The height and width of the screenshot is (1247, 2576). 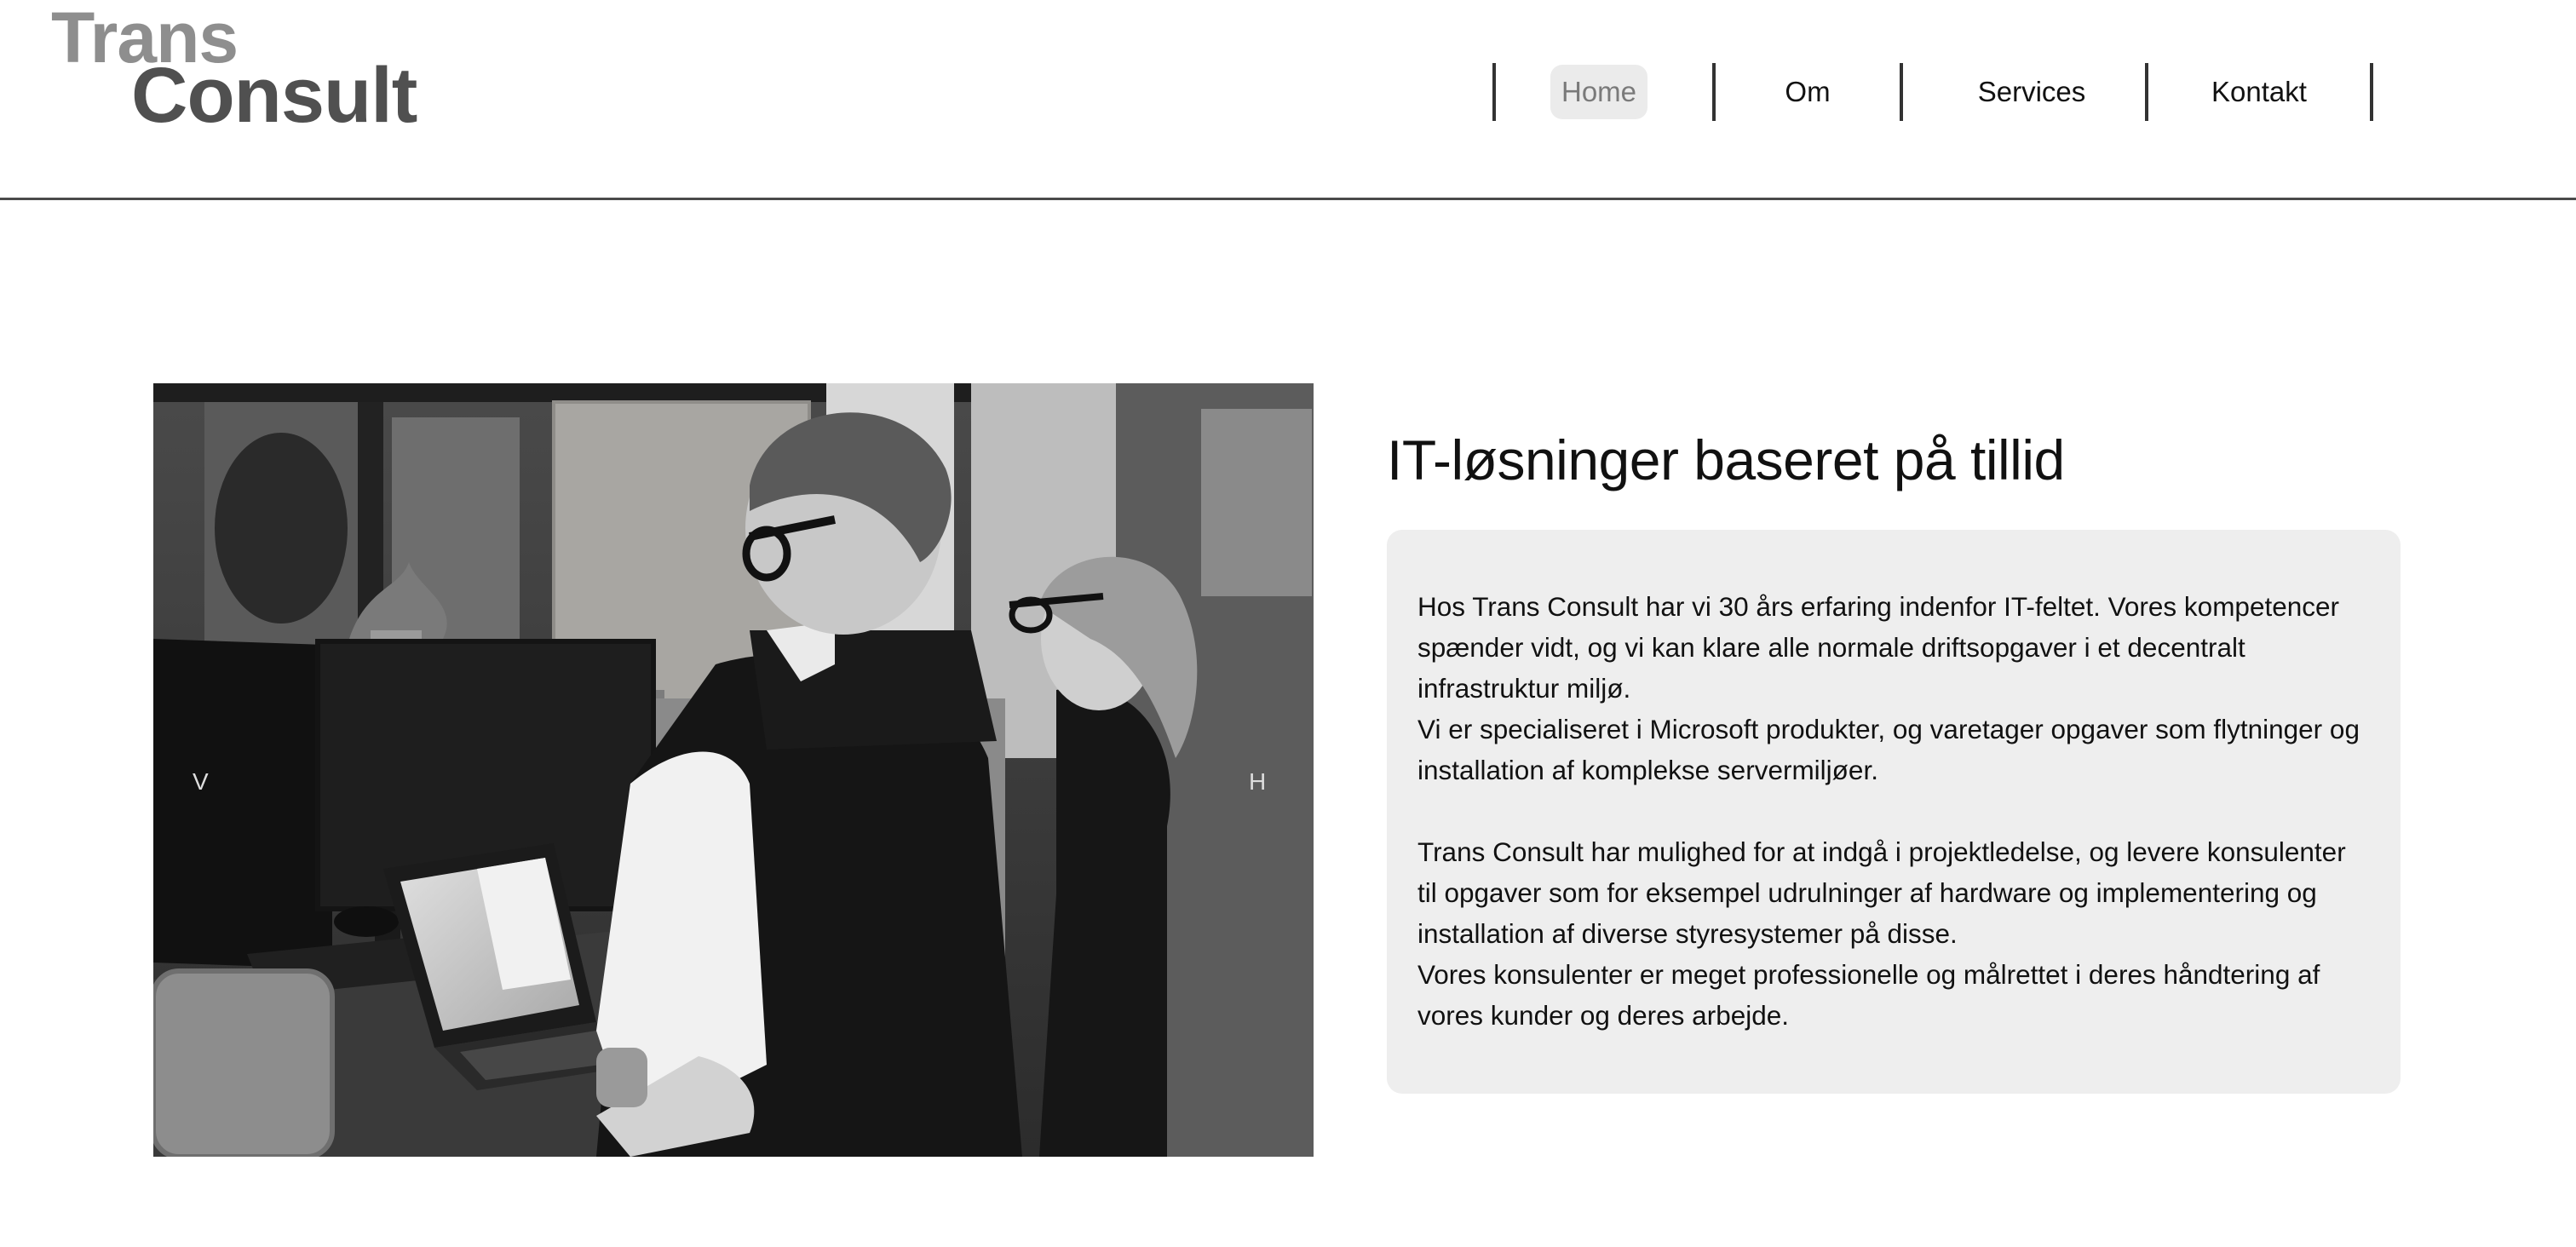 I want to click on page-title: IT-løsninger baseret på tillid, so click(x=1726, y=460).